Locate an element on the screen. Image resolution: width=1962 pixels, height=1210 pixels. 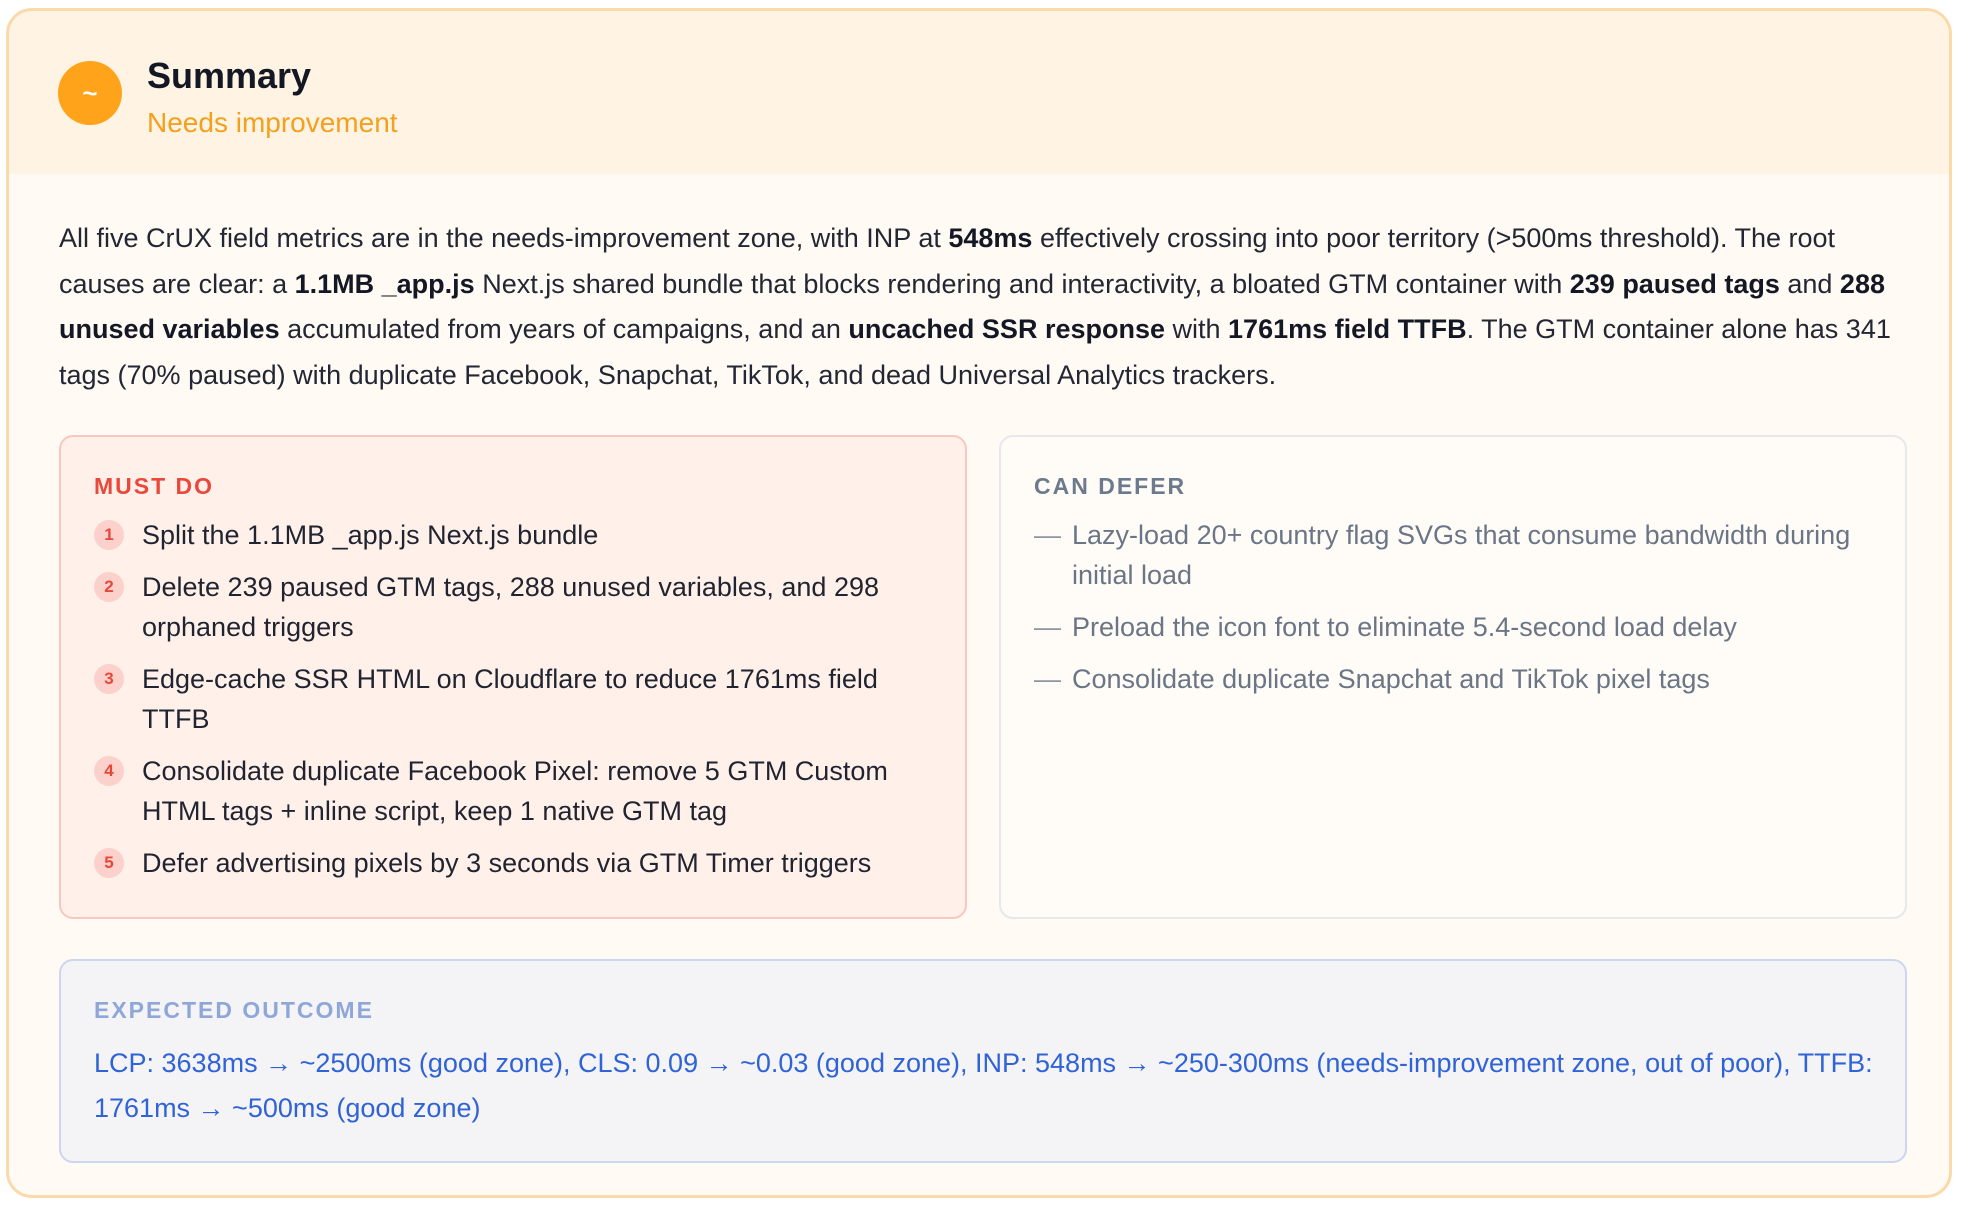
status-icon-glyph: ~ is located at coordinates (90, 92).